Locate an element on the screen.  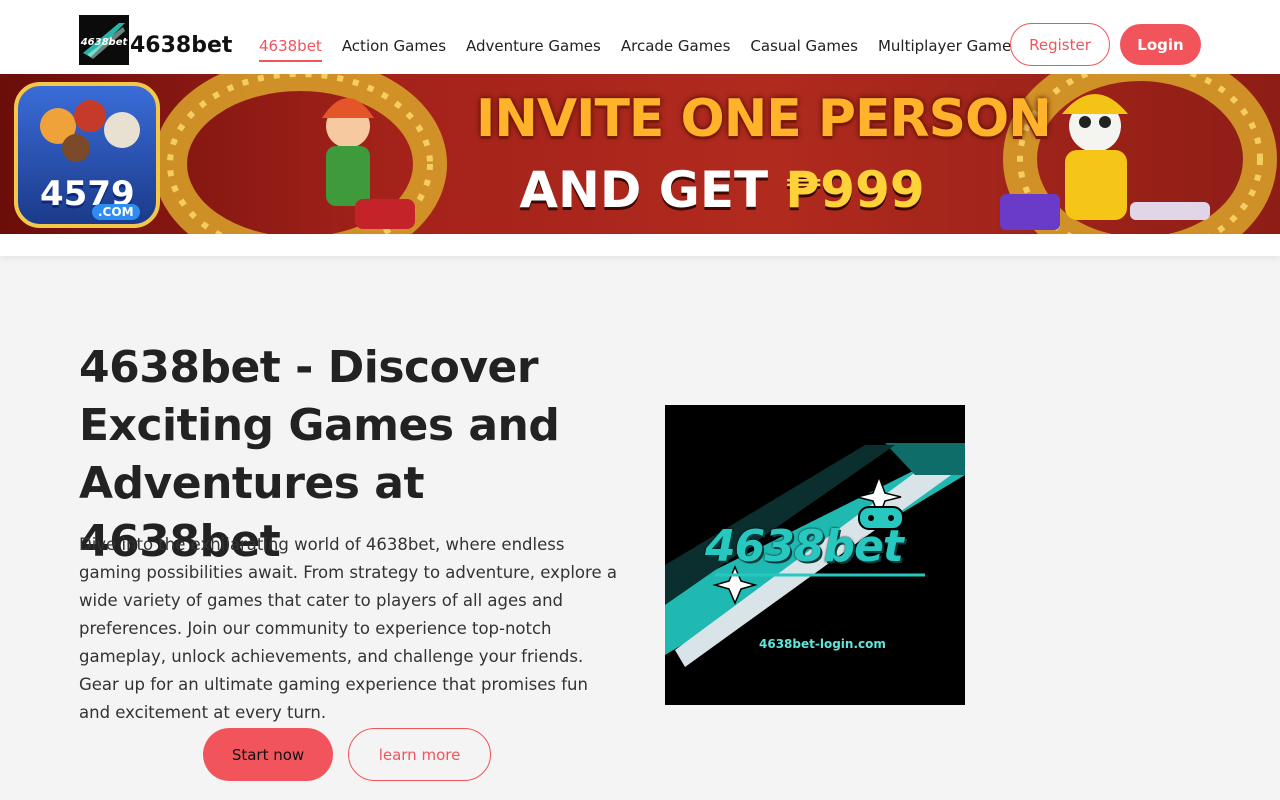
banner-reward-amount: ₱999 is located at coordinates (855, 190).